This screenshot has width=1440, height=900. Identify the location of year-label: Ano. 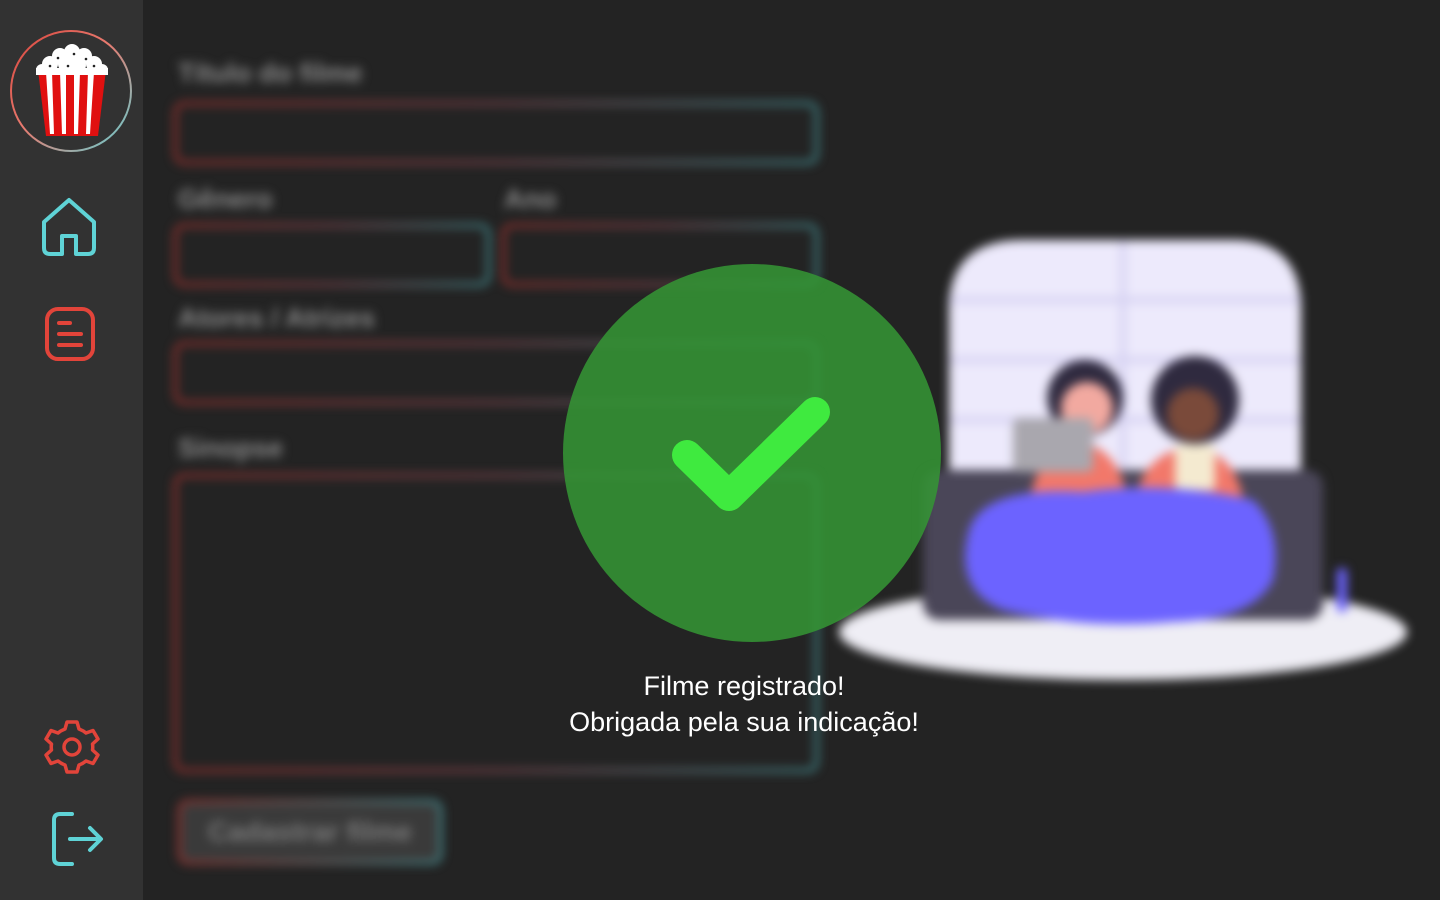
(530, 199).